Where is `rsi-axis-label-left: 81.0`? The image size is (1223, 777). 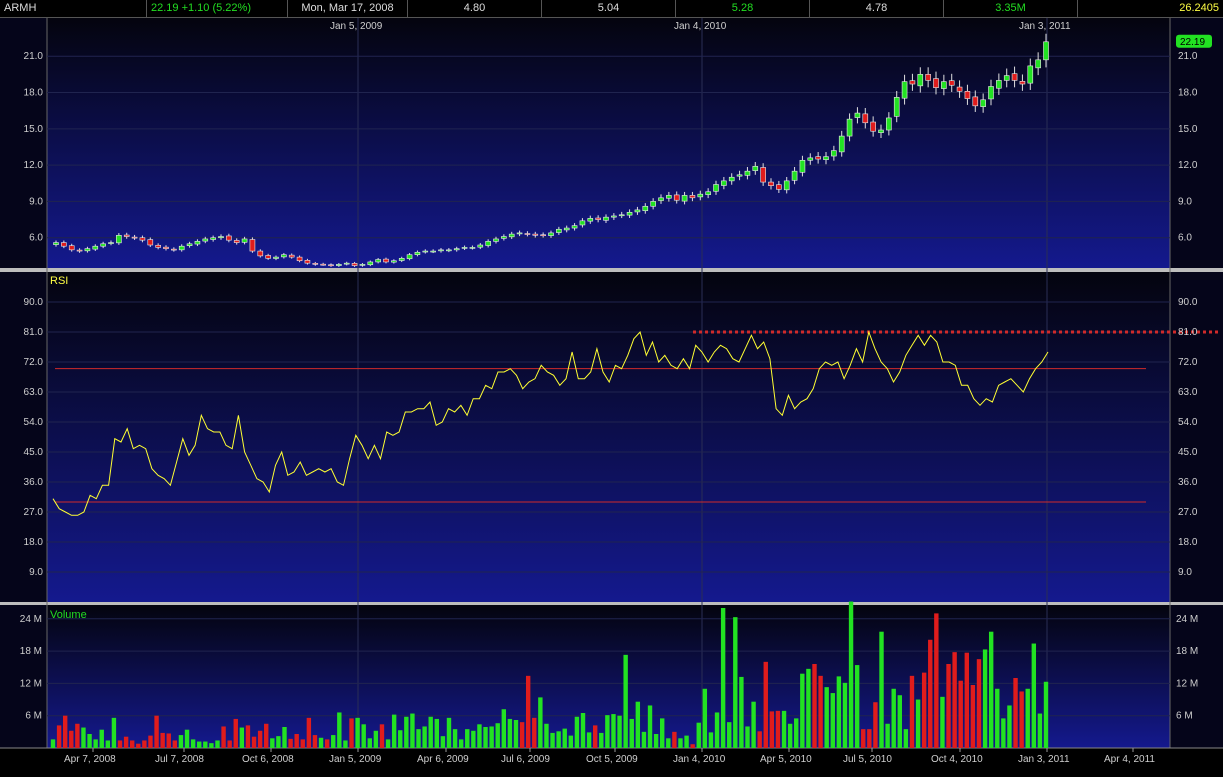
rsi-axis-label-left: 81.0 is located at coordinates (34, 332).